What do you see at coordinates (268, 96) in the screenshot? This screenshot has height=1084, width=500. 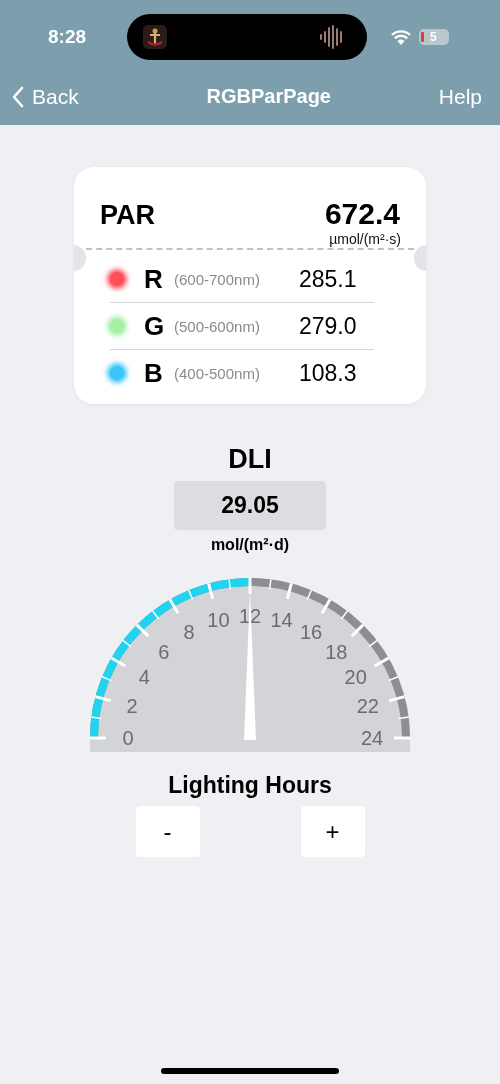 I see `page-title: RGBParPage` at bounding box center [268, 96].